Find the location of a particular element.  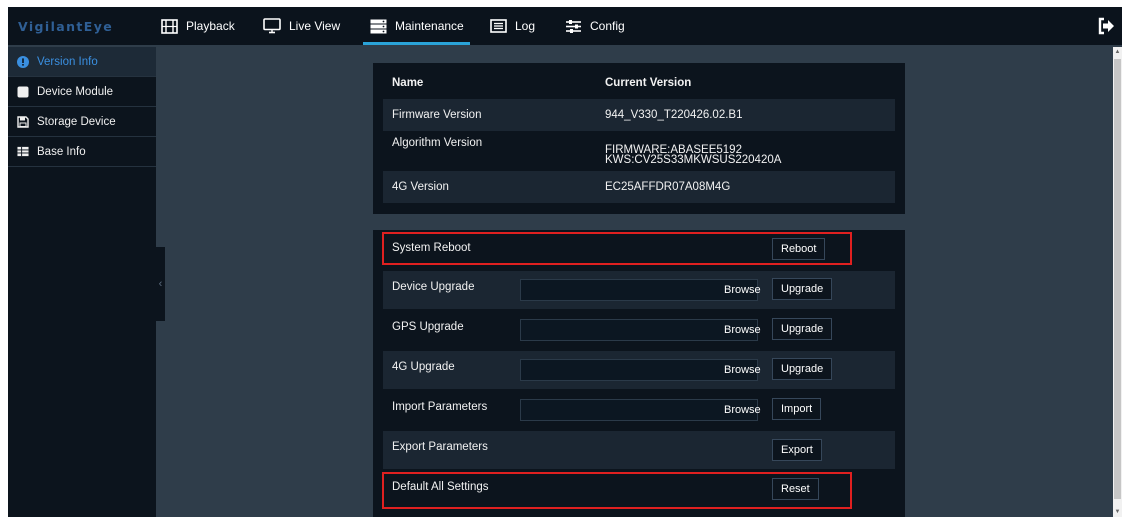

device-upgrade-row: Device Upgrade Browse Upgrade is located at coordinates (639, 290).